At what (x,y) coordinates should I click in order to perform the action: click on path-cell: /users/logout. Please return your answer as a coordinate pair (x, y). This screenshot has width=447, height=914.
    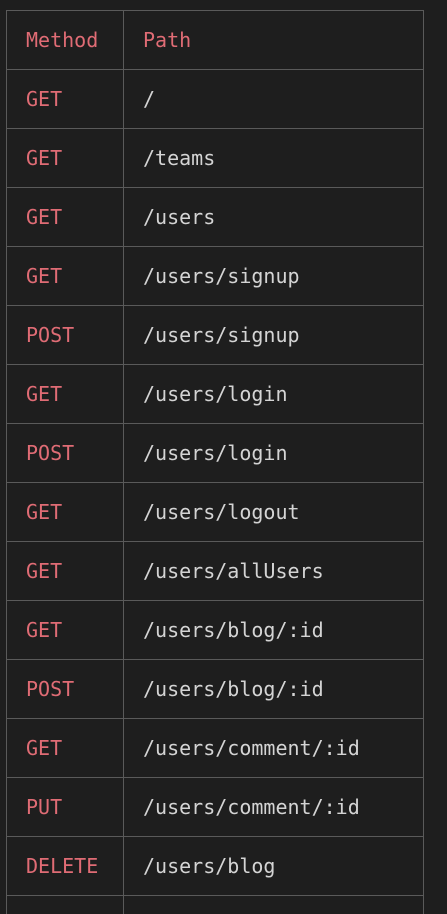
    Looking at the image, I should click on (273, 512).